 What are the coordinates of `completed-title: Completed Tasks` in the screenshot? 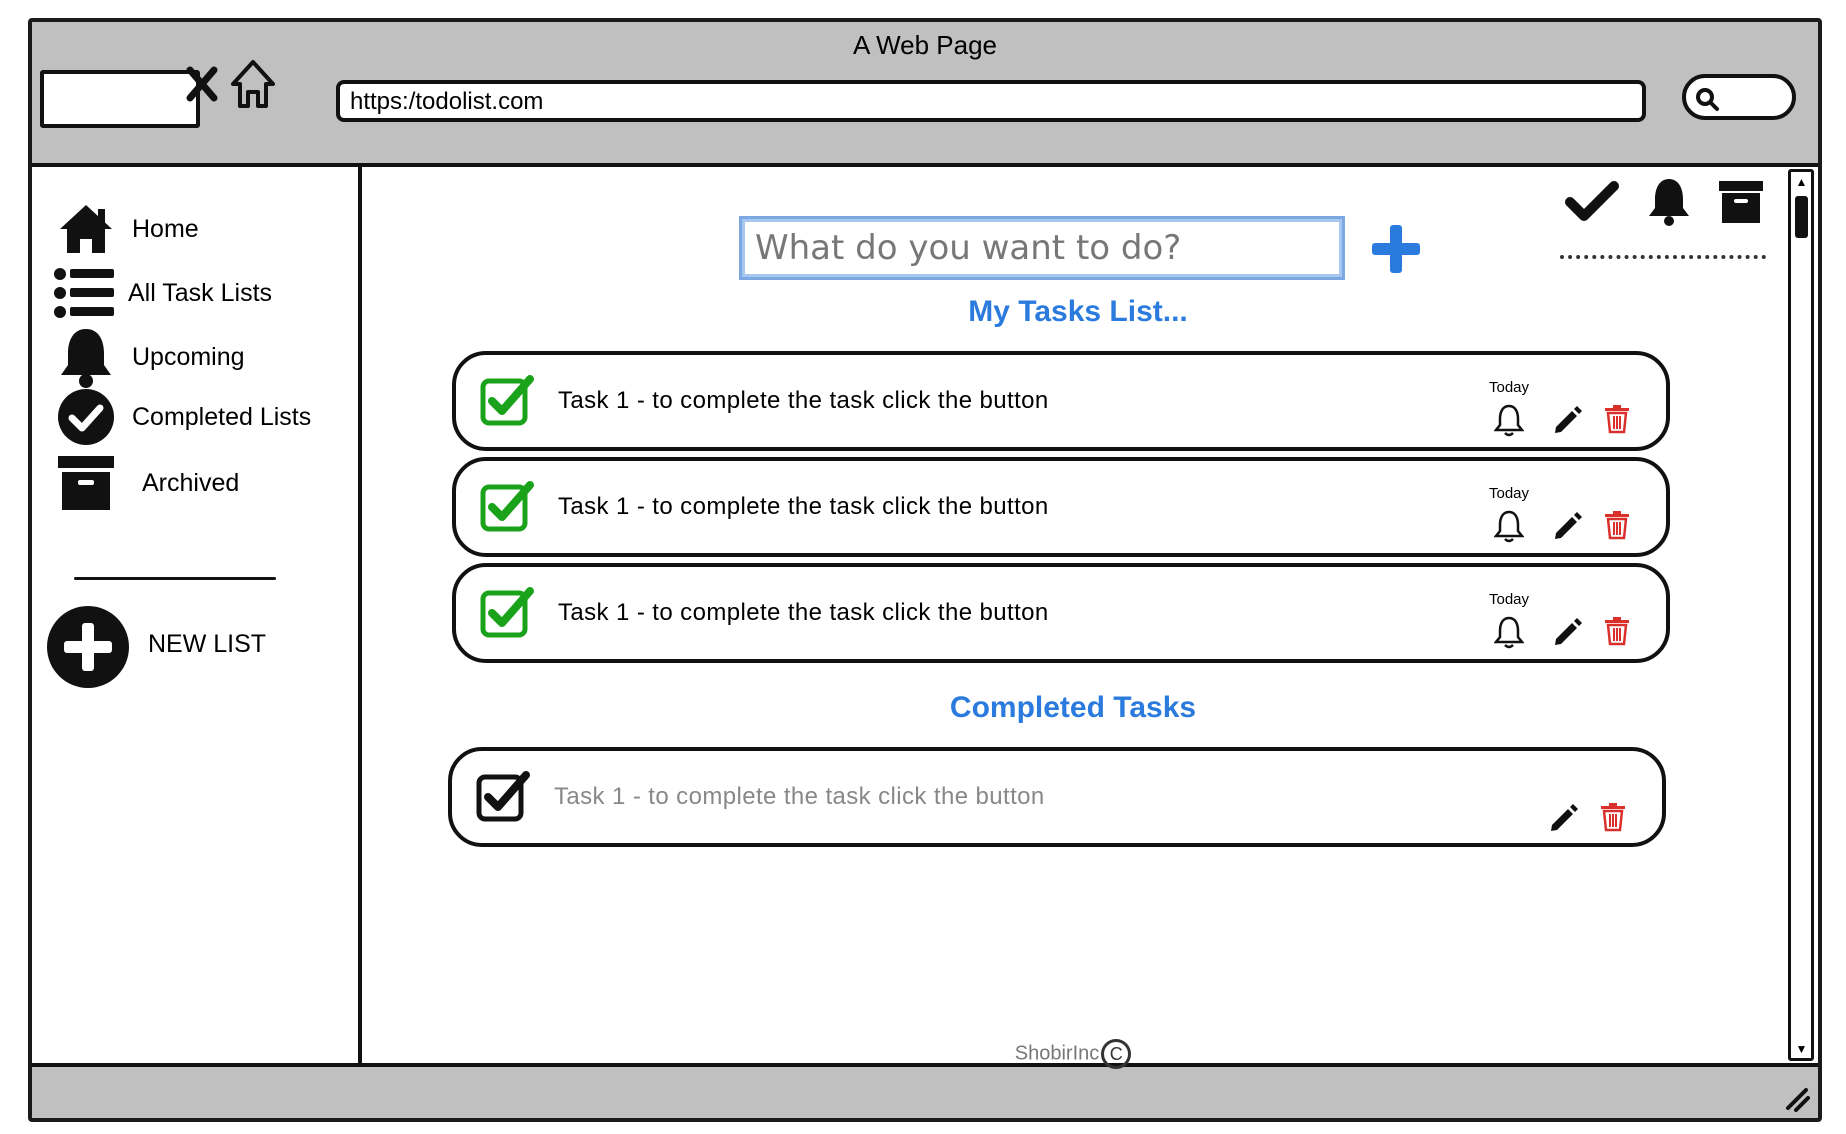 It's located at (1073, 707).